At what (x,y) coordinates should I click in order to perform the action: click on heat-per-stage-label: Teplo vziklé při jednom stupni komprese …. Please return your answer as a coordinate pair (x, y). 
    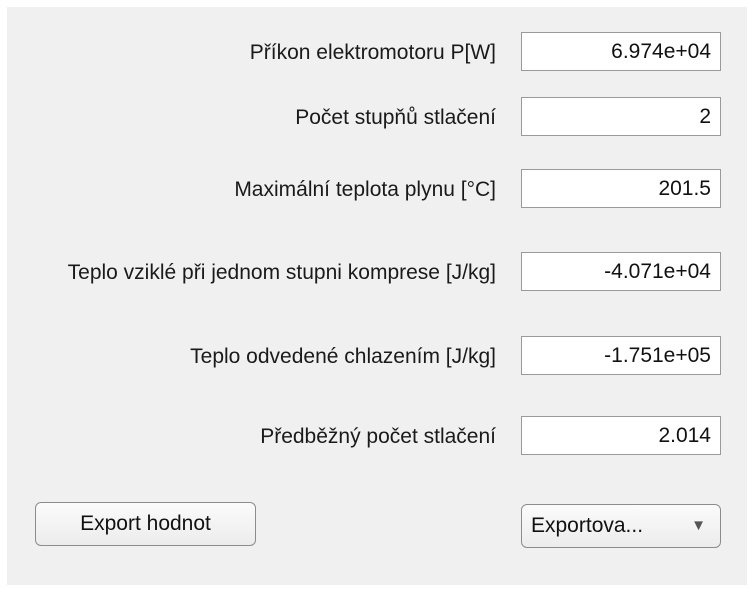
    Looking at the image, I should click on (281, 272).